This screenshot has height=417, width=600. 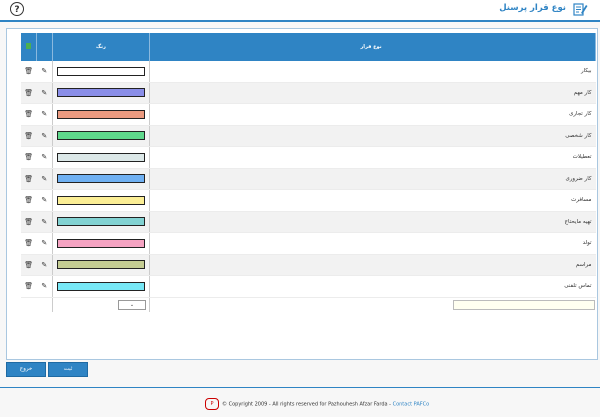 What do you see at coordinates (26, 369) in the screenshot?
I see `exit-button: خروج` at bounding box center [26, 369].